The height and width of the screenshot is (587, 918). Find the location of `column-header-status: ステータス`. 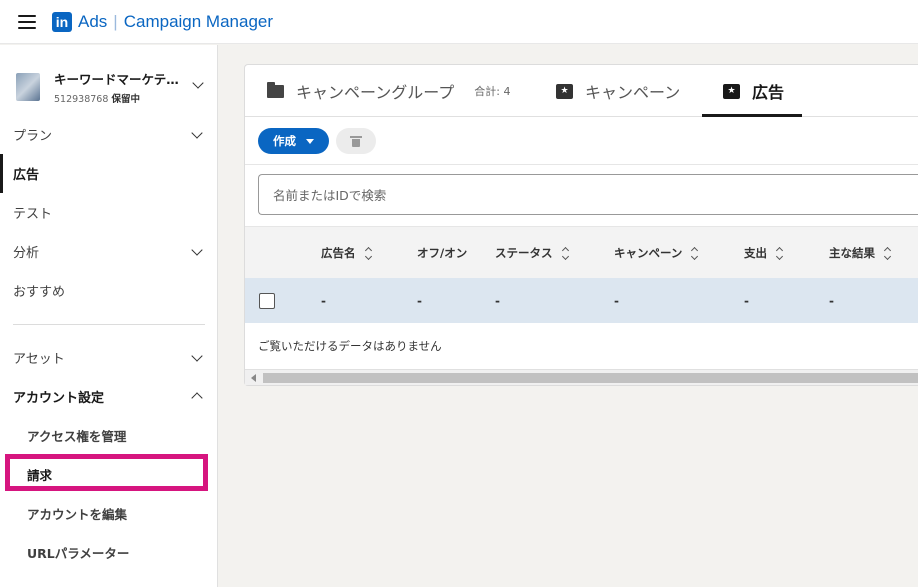

column-header-status: ステータス is located at coordinates (532, 253).